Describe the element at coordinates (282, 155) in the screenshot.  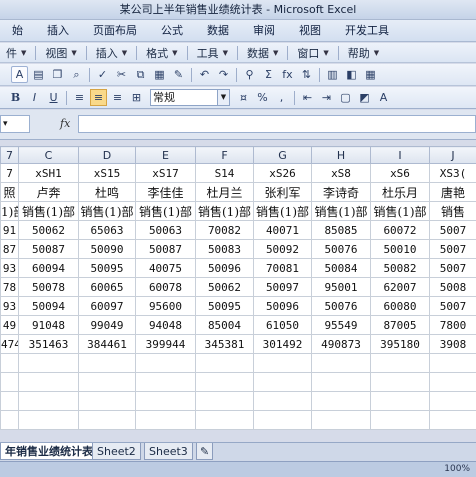
I see `column-header: G` at that location.